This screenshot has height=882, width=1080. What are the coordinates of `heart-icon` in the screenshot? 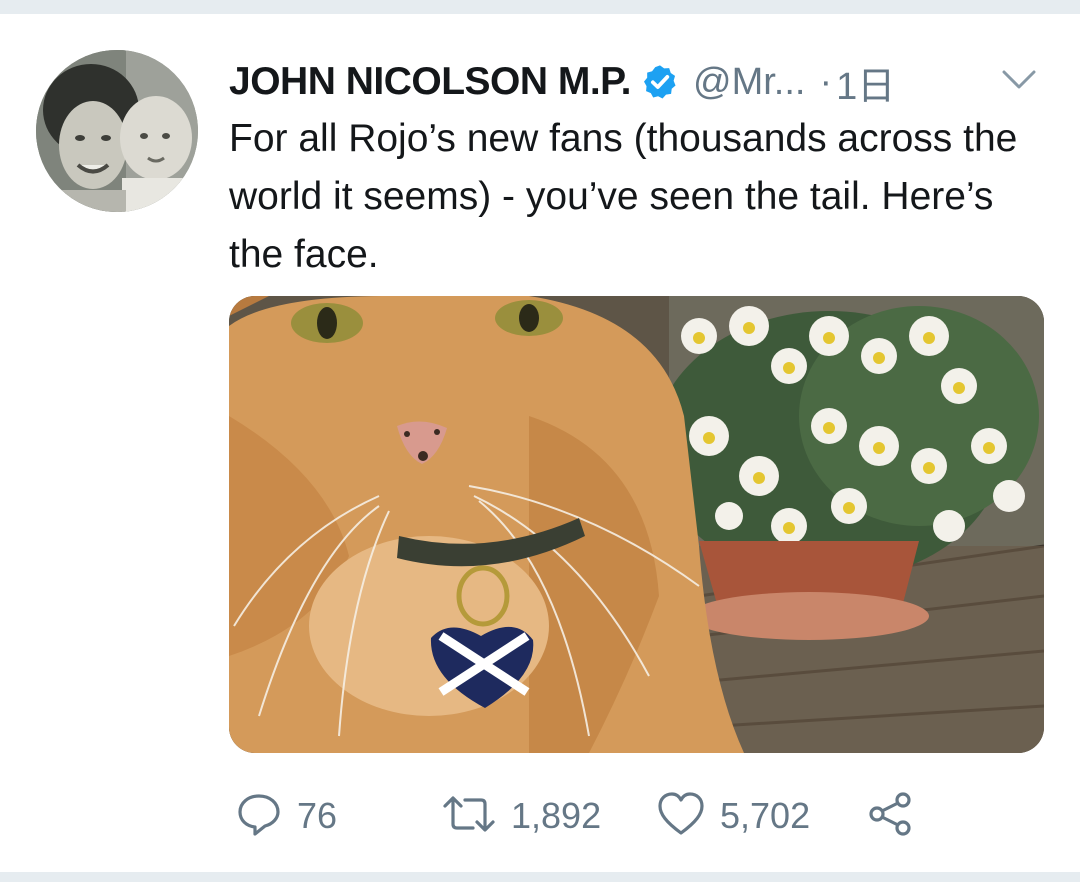 It's located at (681, 816).